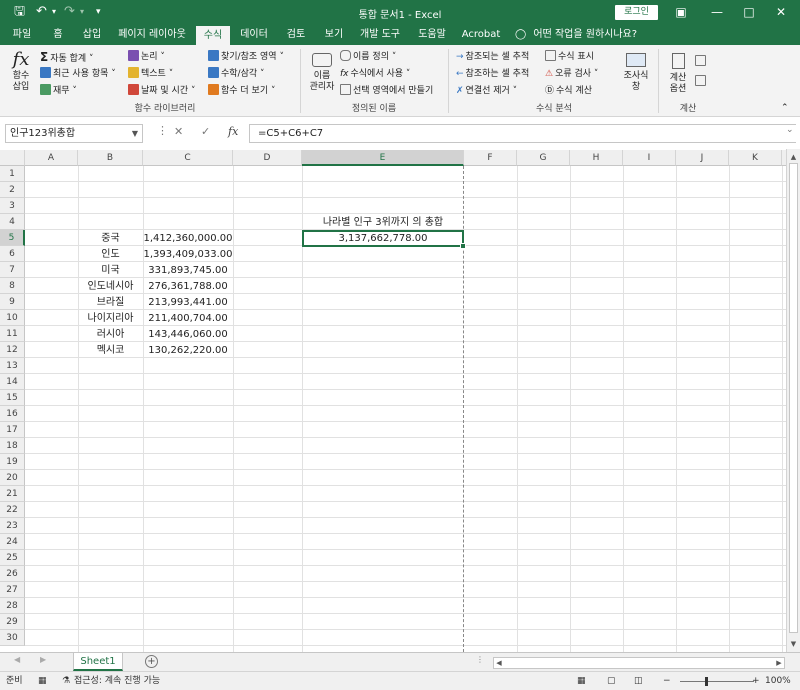  What do you see at coordinates (569, 57) in the screenshot?
I see `show-formulas-button: 수식 표시` at bounding box center [569, 57].